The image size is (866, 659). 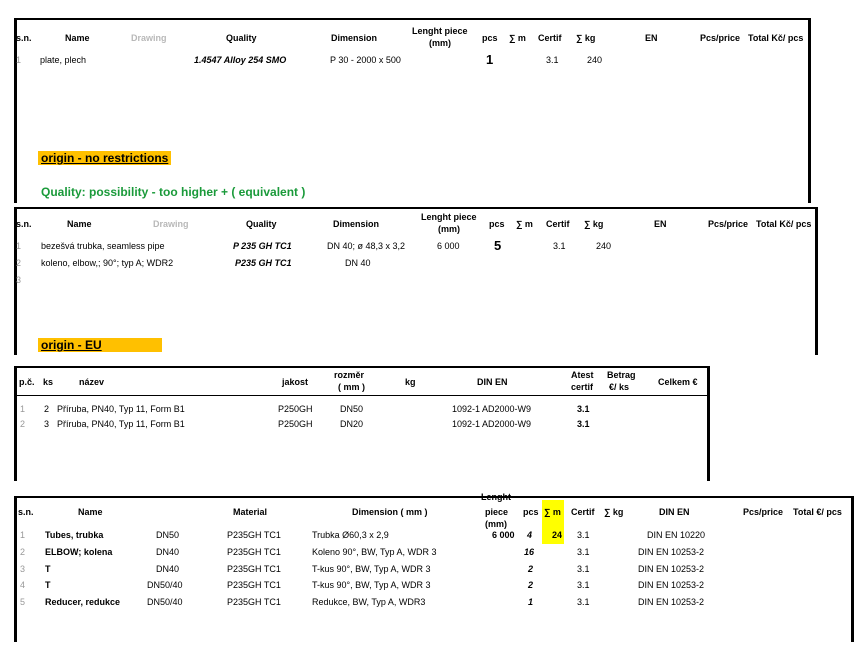 I want to click on t3-row2-nazev: Příruba, PN40, Typ 11, Form B1, so click(x=121, y=424).